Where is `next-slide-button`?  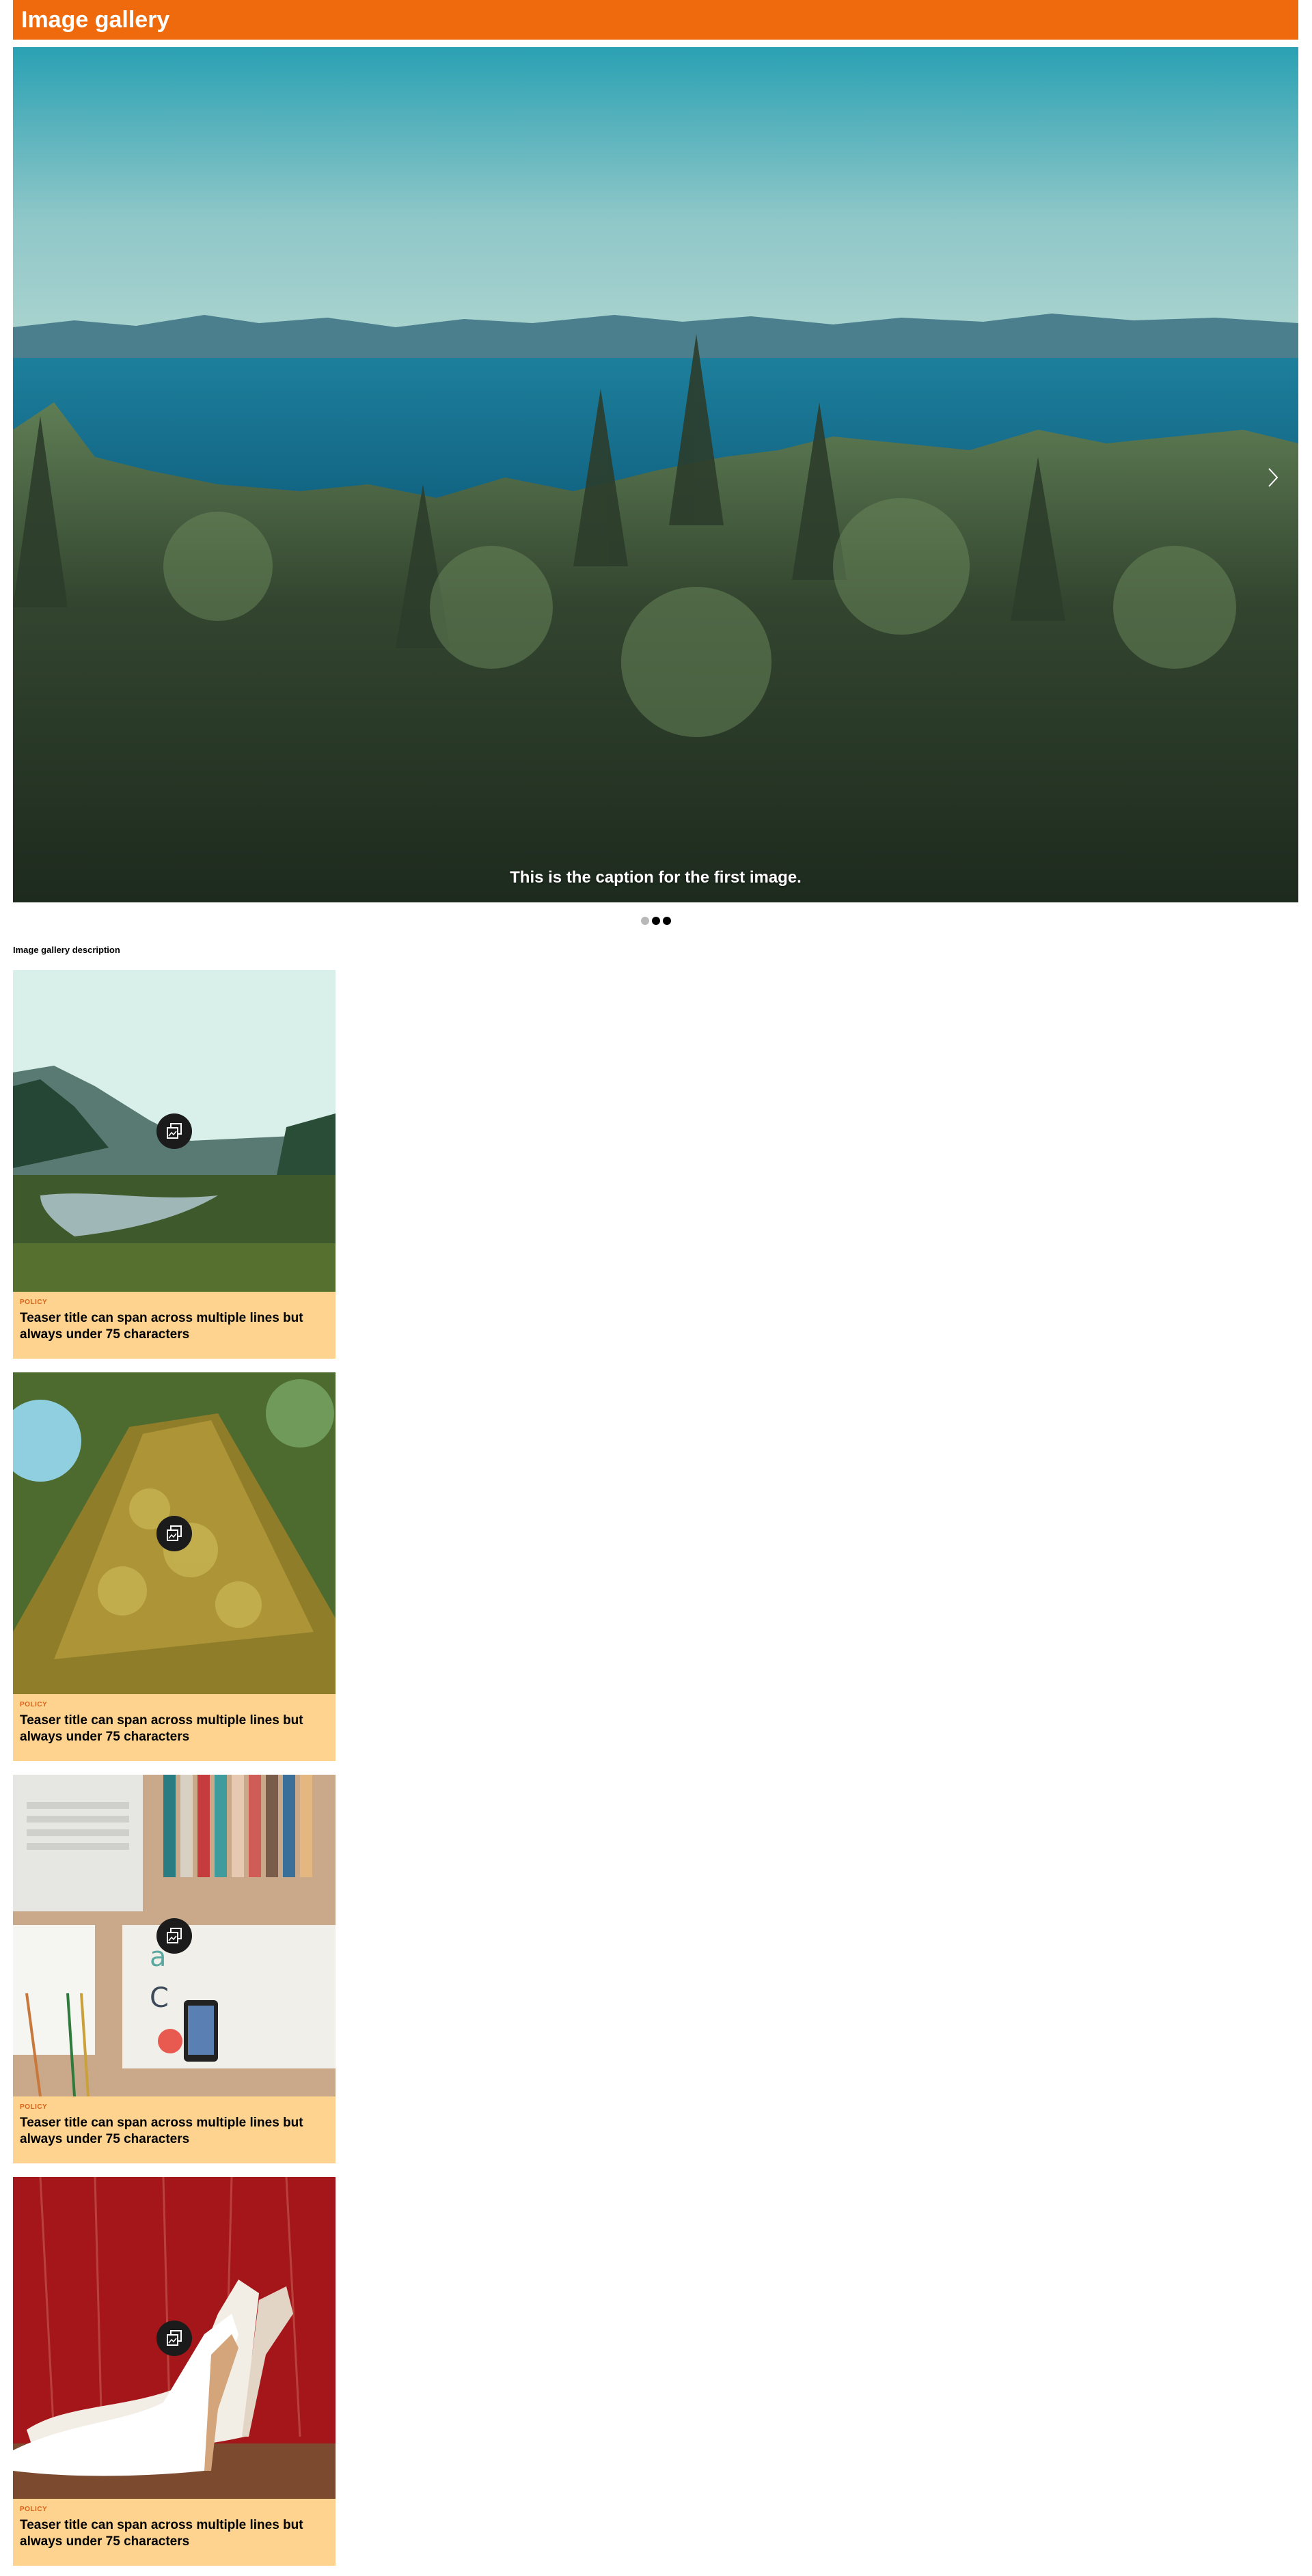
next-slide-button is located at coordinates (1273, 477).